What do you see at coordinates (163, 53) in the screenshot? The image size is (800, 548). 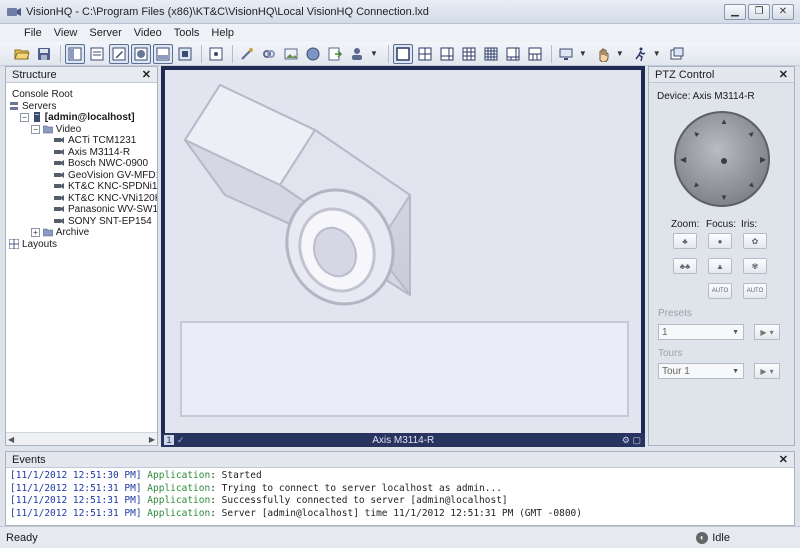 I see `events-panel-icon` at bounding box center [163, 53].